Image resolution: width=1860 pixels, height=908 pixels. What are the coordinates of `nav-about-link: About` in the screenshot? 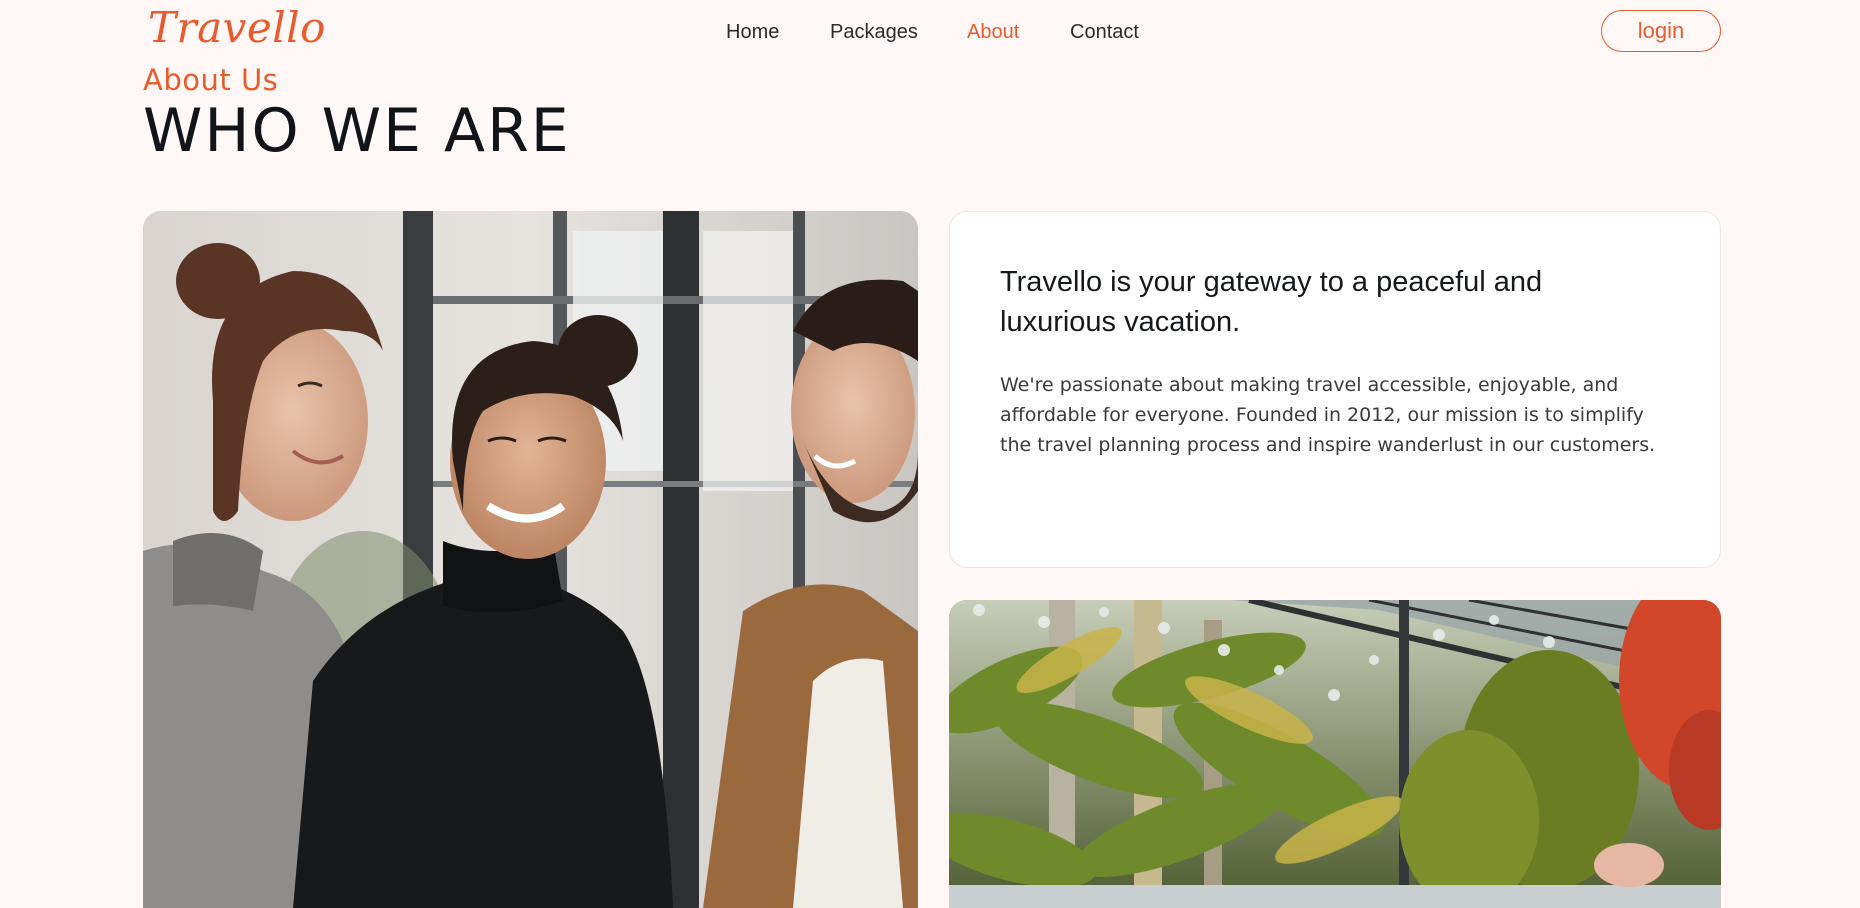 It's located at (993, 32).